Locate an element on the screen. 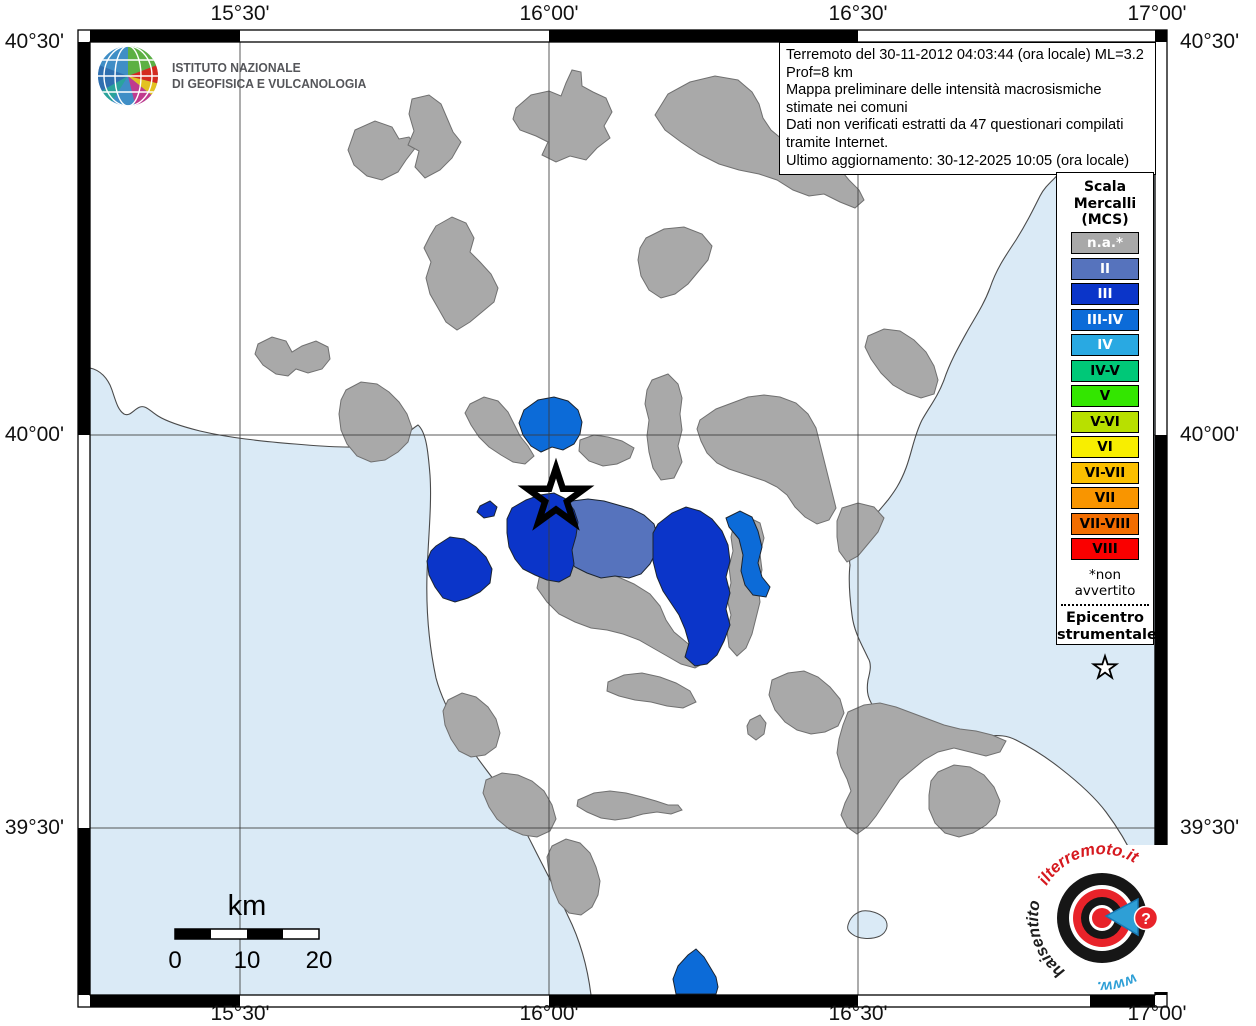  axis-label-left: 40°00' is located at coordinates (34, 434).